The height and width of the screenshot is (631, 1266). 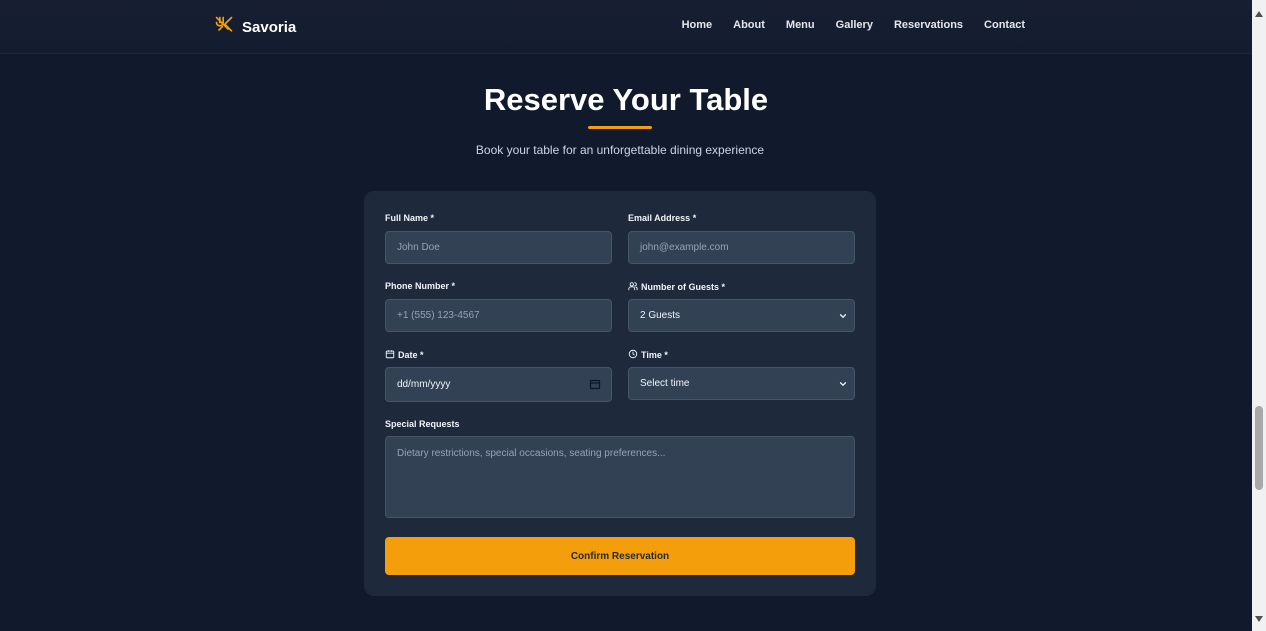 What do you see at coordinates (498, 384) in the screenshot?
I see `date-input: dd/mm/yyyy` at bounding box center [498, 384].